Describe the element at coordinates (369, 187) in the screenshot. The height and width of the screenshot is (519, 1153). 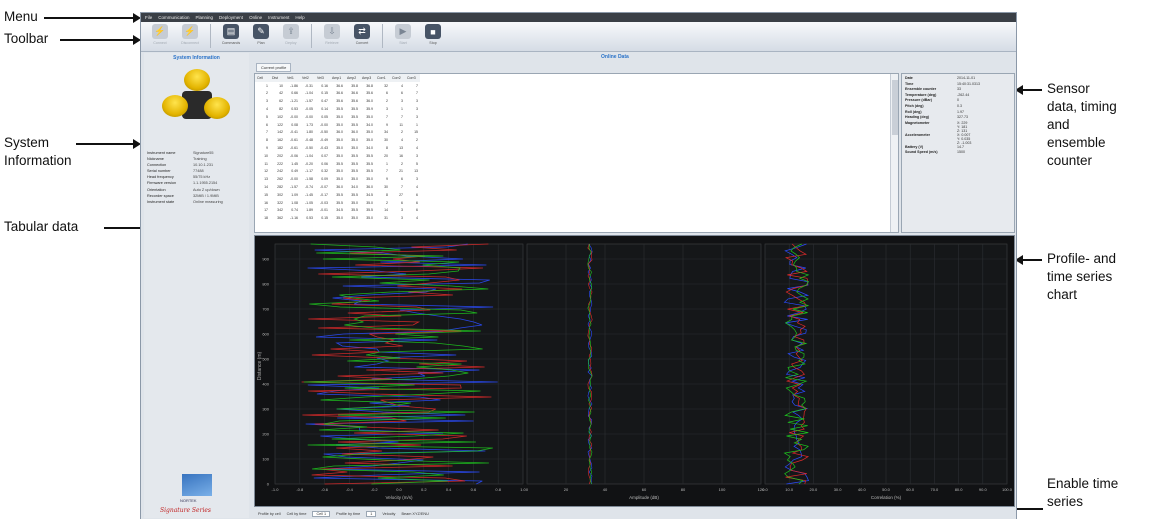
I see `table-cell: 36.0` at that location.